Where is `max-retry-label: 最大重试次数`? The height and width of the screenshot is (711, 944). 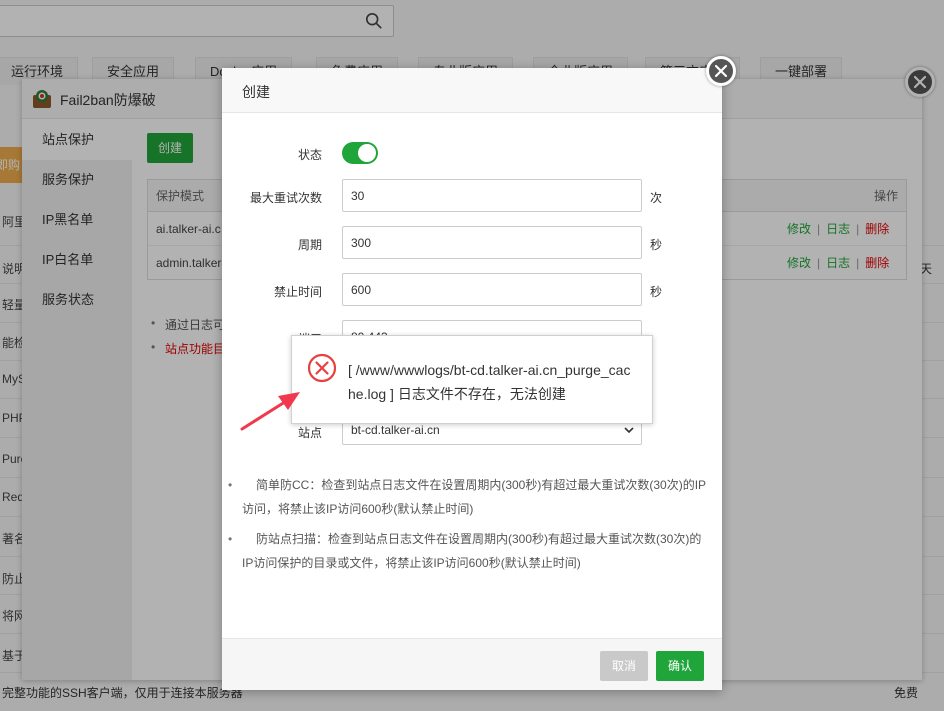 max-retry-label: 最大重试次数 is located at coordinates (285, 198).